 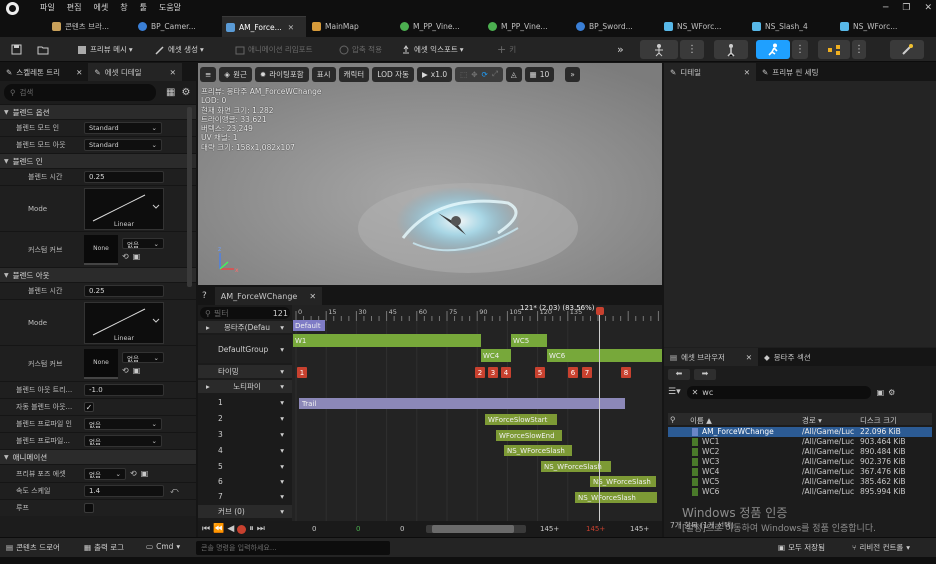 What do you see at coordinates (242, 529) in the screenshot?
I see `record-icon` at bounding box center [242, 529].